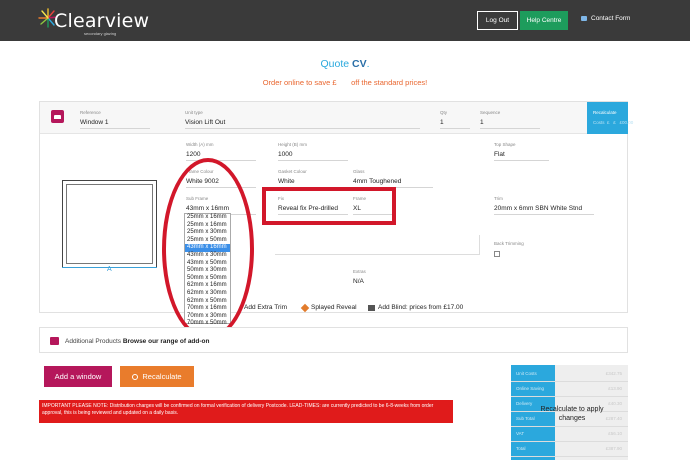 The width and height of the screenshot is (690, 460). I want to click on highlight-ellipse, so click(208, 249).